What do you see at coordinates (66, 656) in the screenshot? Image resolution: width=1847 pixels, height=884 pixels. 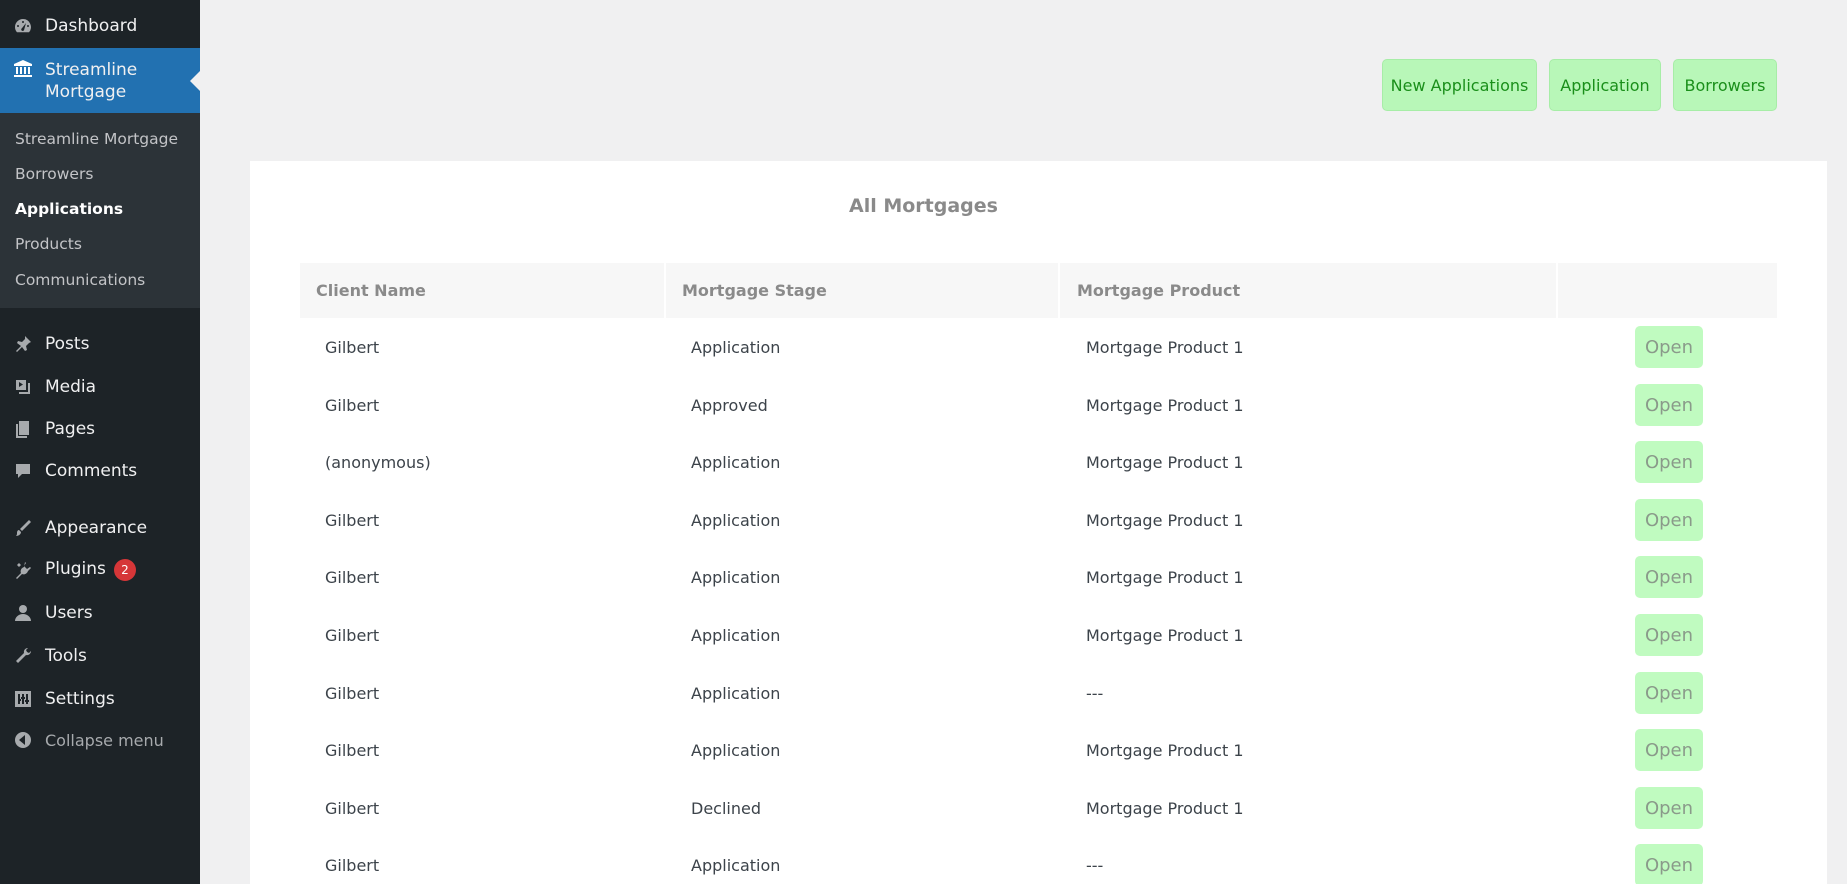 I see `menu-tools-label: Tools` at bounding box center [66, 656].